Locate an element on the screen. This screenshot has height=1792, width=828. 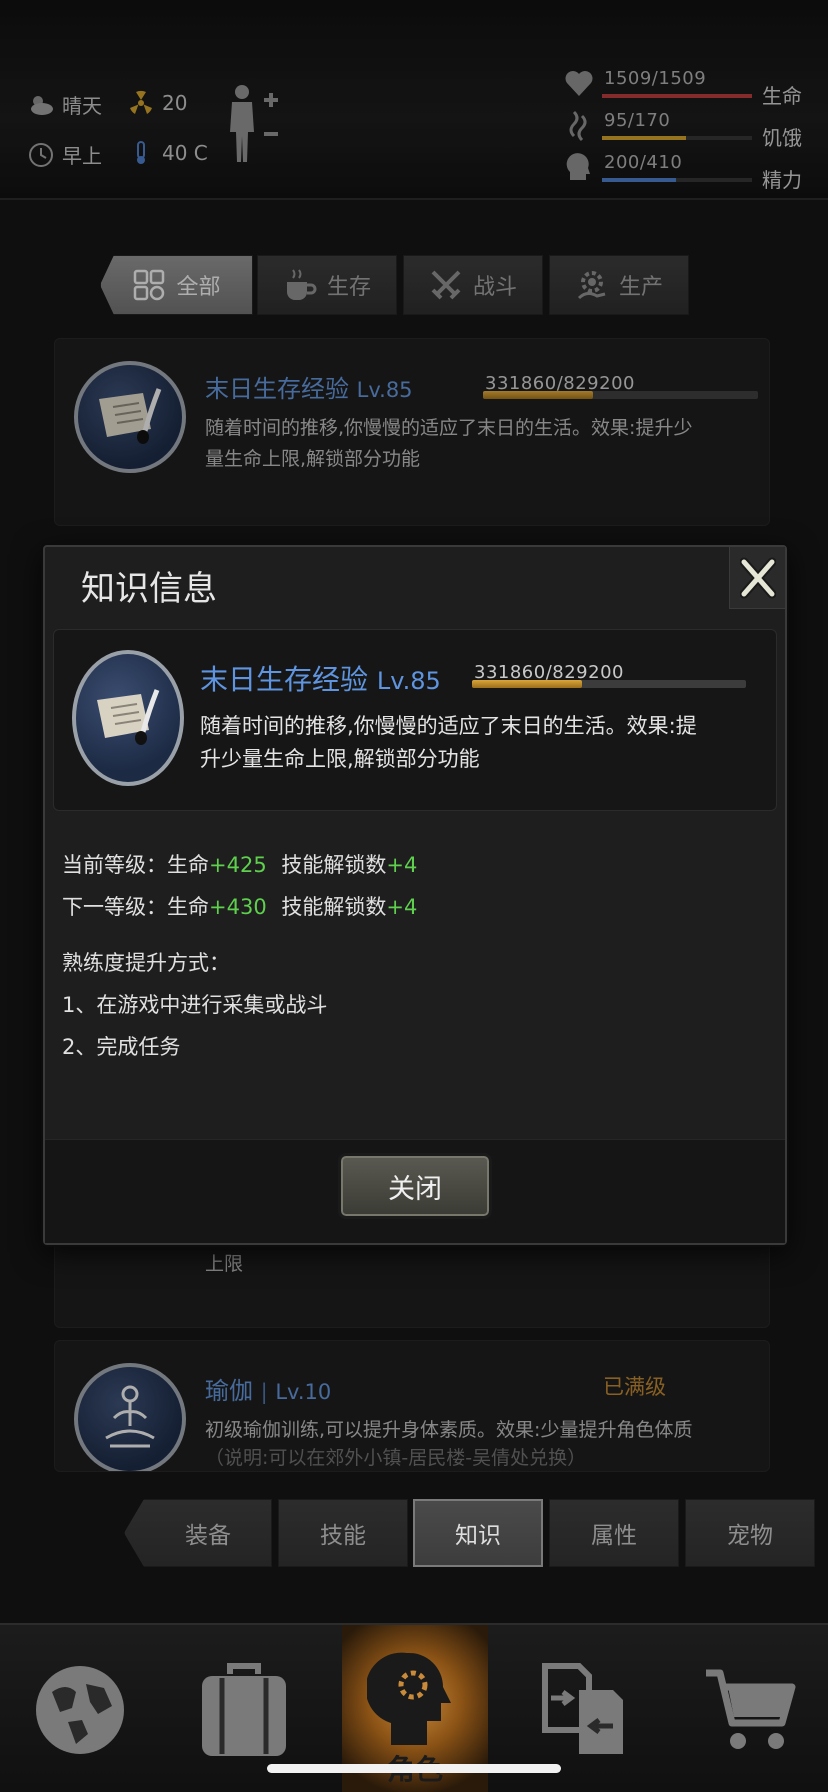
backpack-icon is located at coordinates (244, 1709).